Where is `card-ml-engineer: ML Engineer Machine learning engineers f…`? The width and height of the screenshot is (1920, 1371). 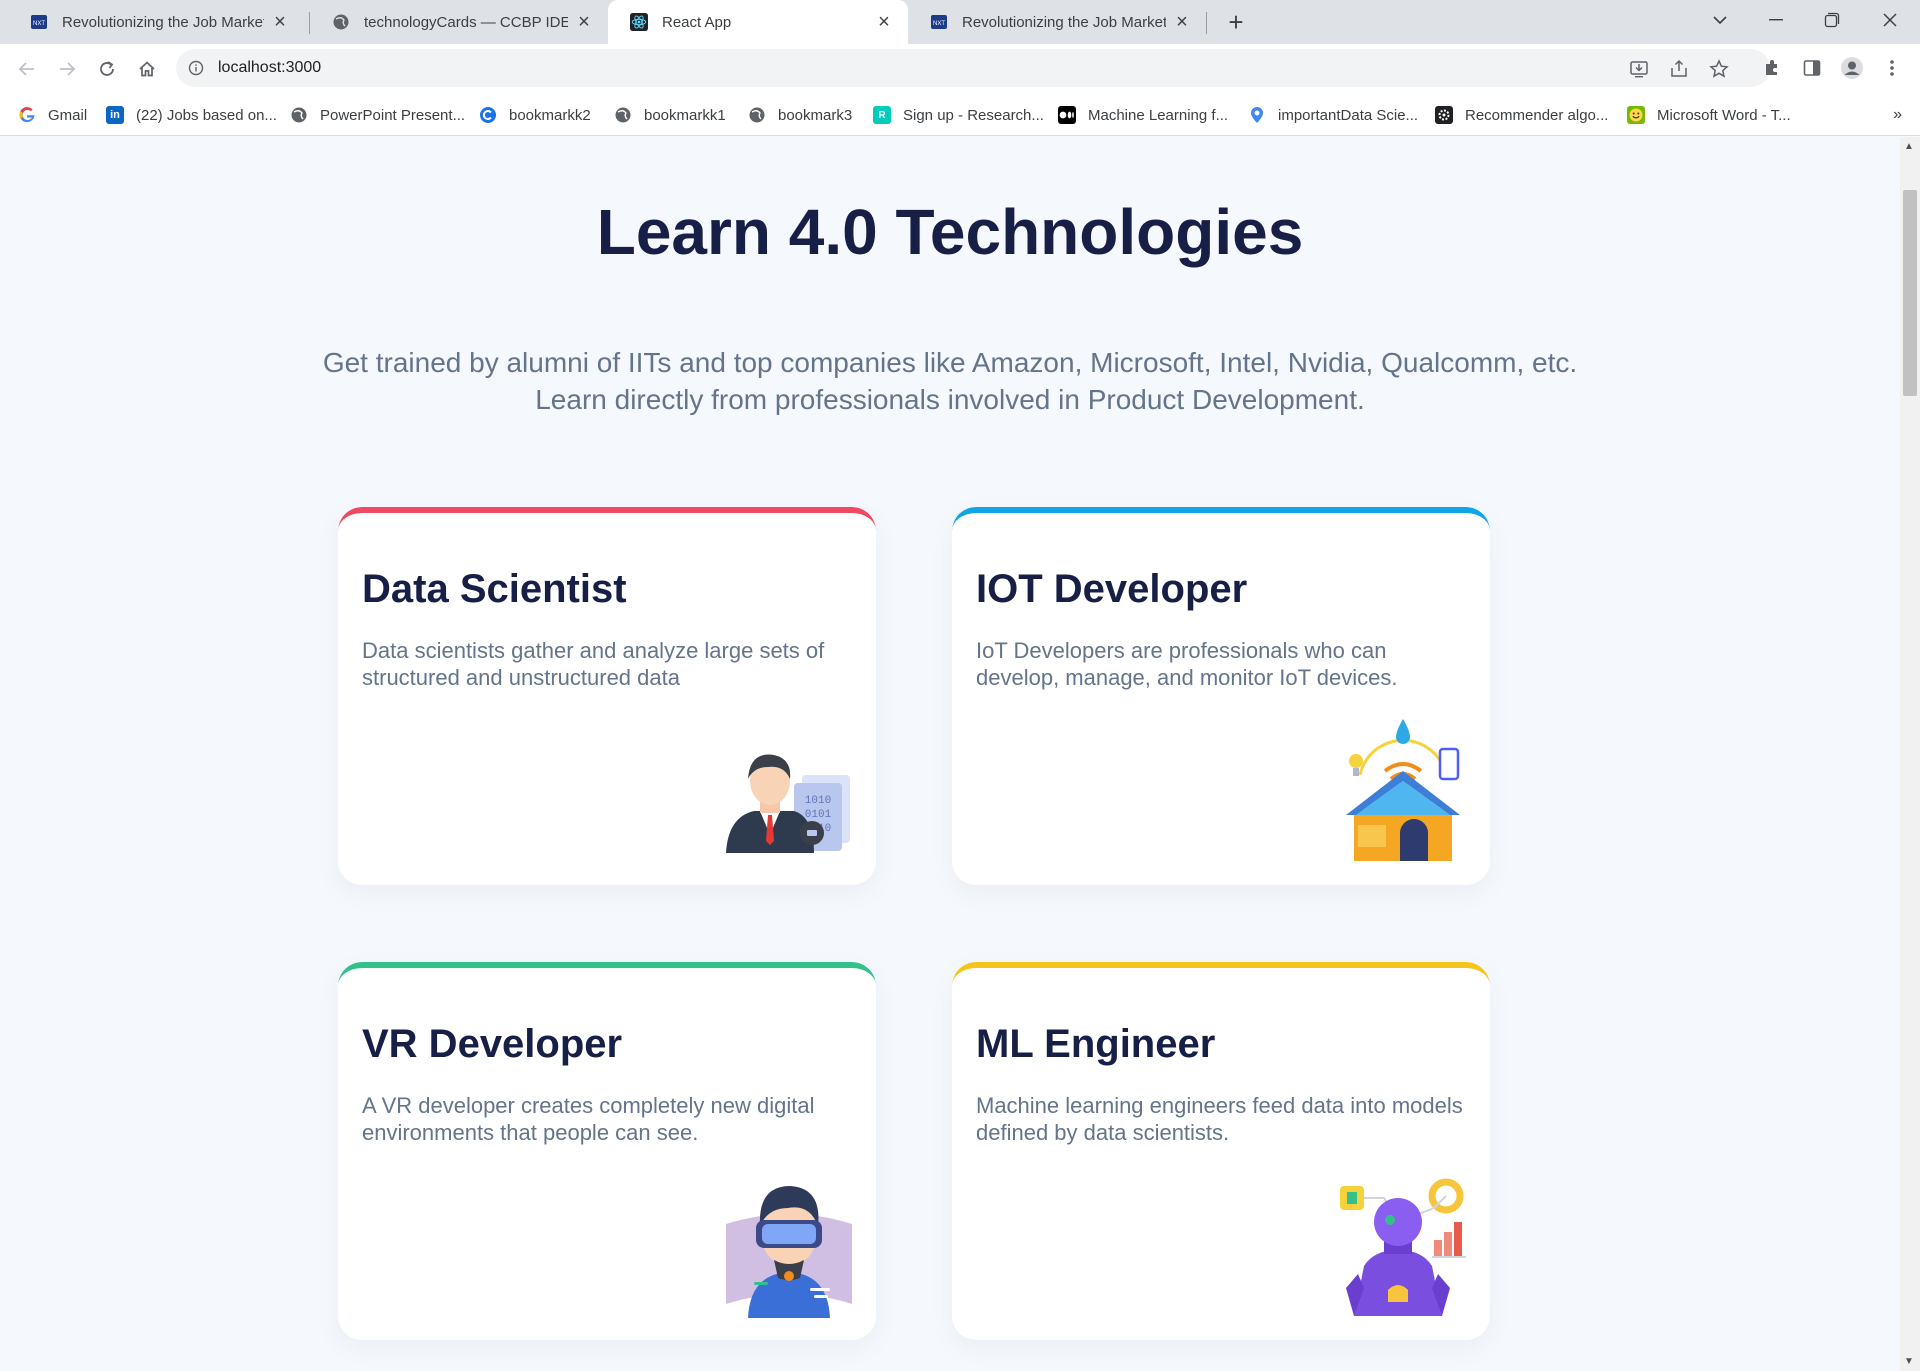 card-ml-engineer: ML Engineer Machine learning engineers f… is located at coordinates (1221, 1151).